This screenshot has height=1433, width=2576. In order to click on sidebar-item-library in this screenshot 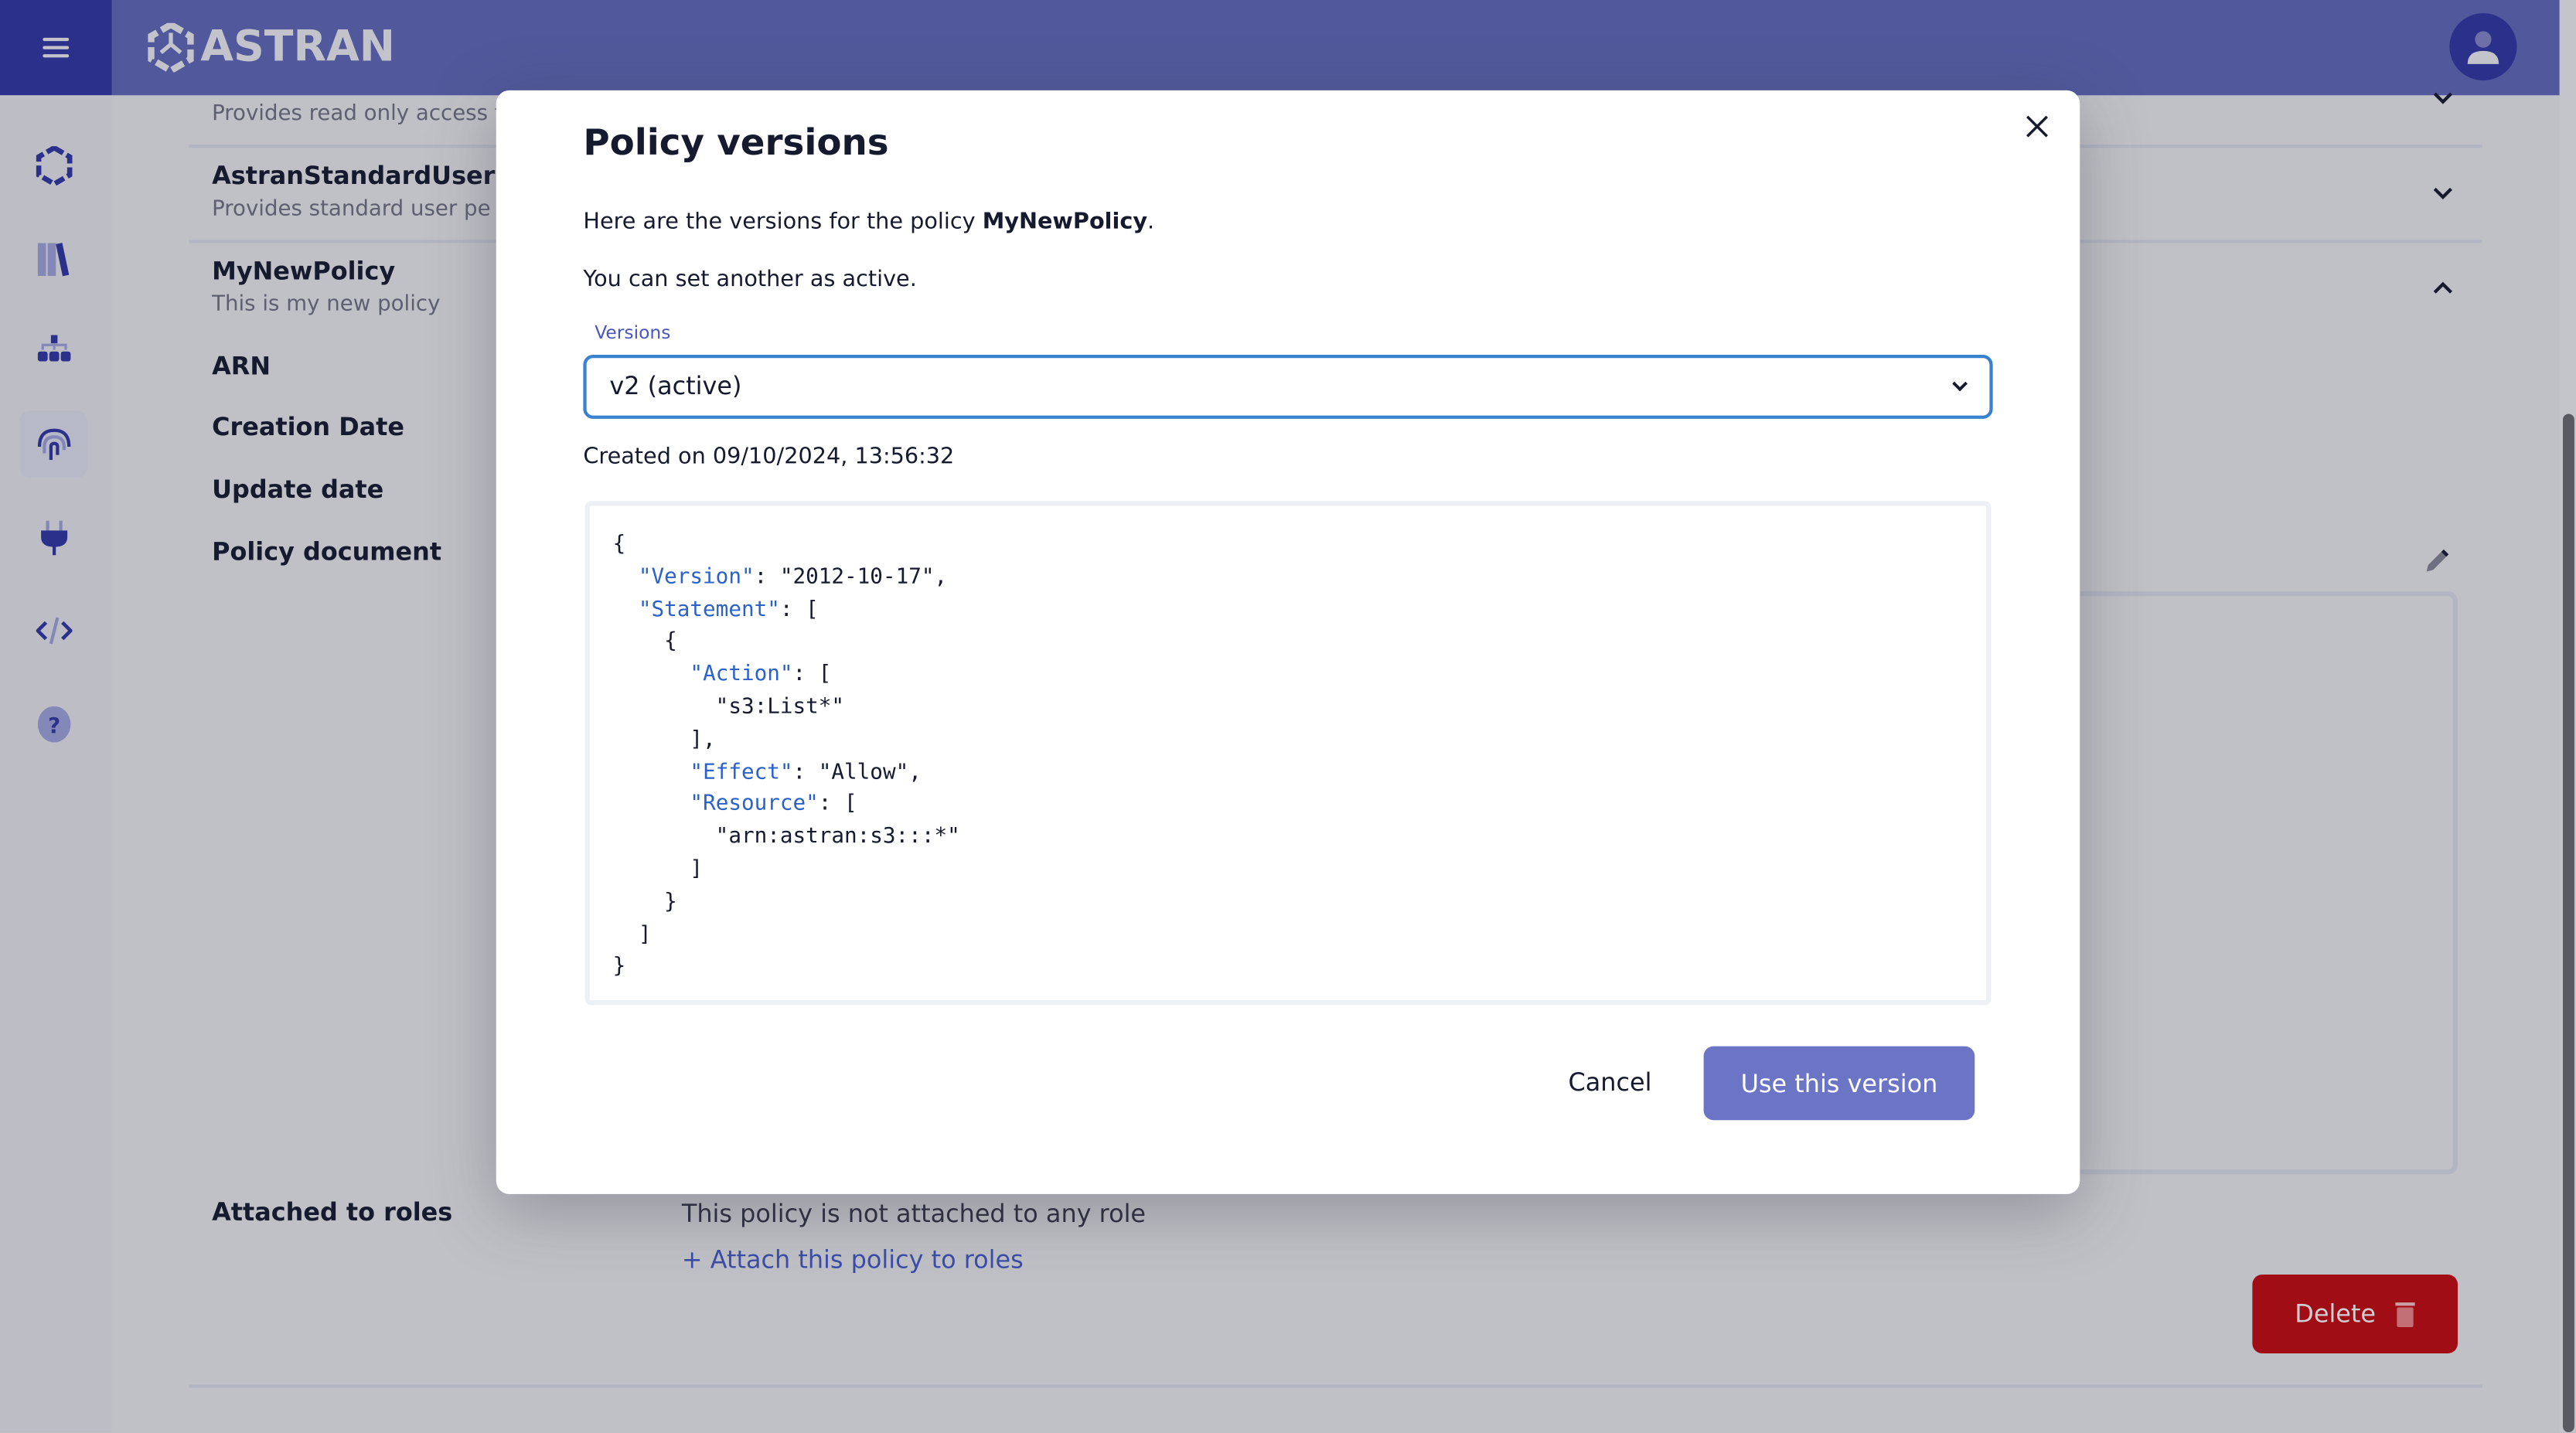, I will do `click(53, 258)`.